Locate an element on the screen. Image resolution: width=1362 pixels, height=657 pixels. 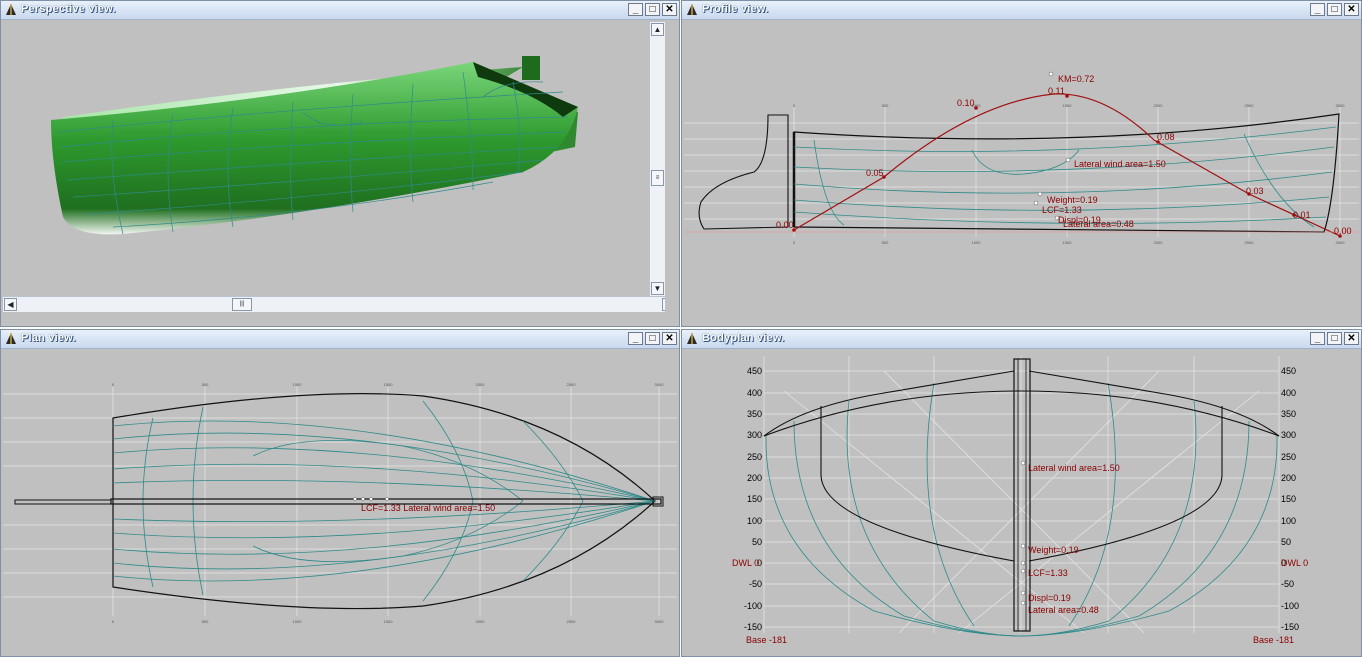
perspective-titlebar: Perspective view. _ □ ✕ is located at coordinates (340, 10).